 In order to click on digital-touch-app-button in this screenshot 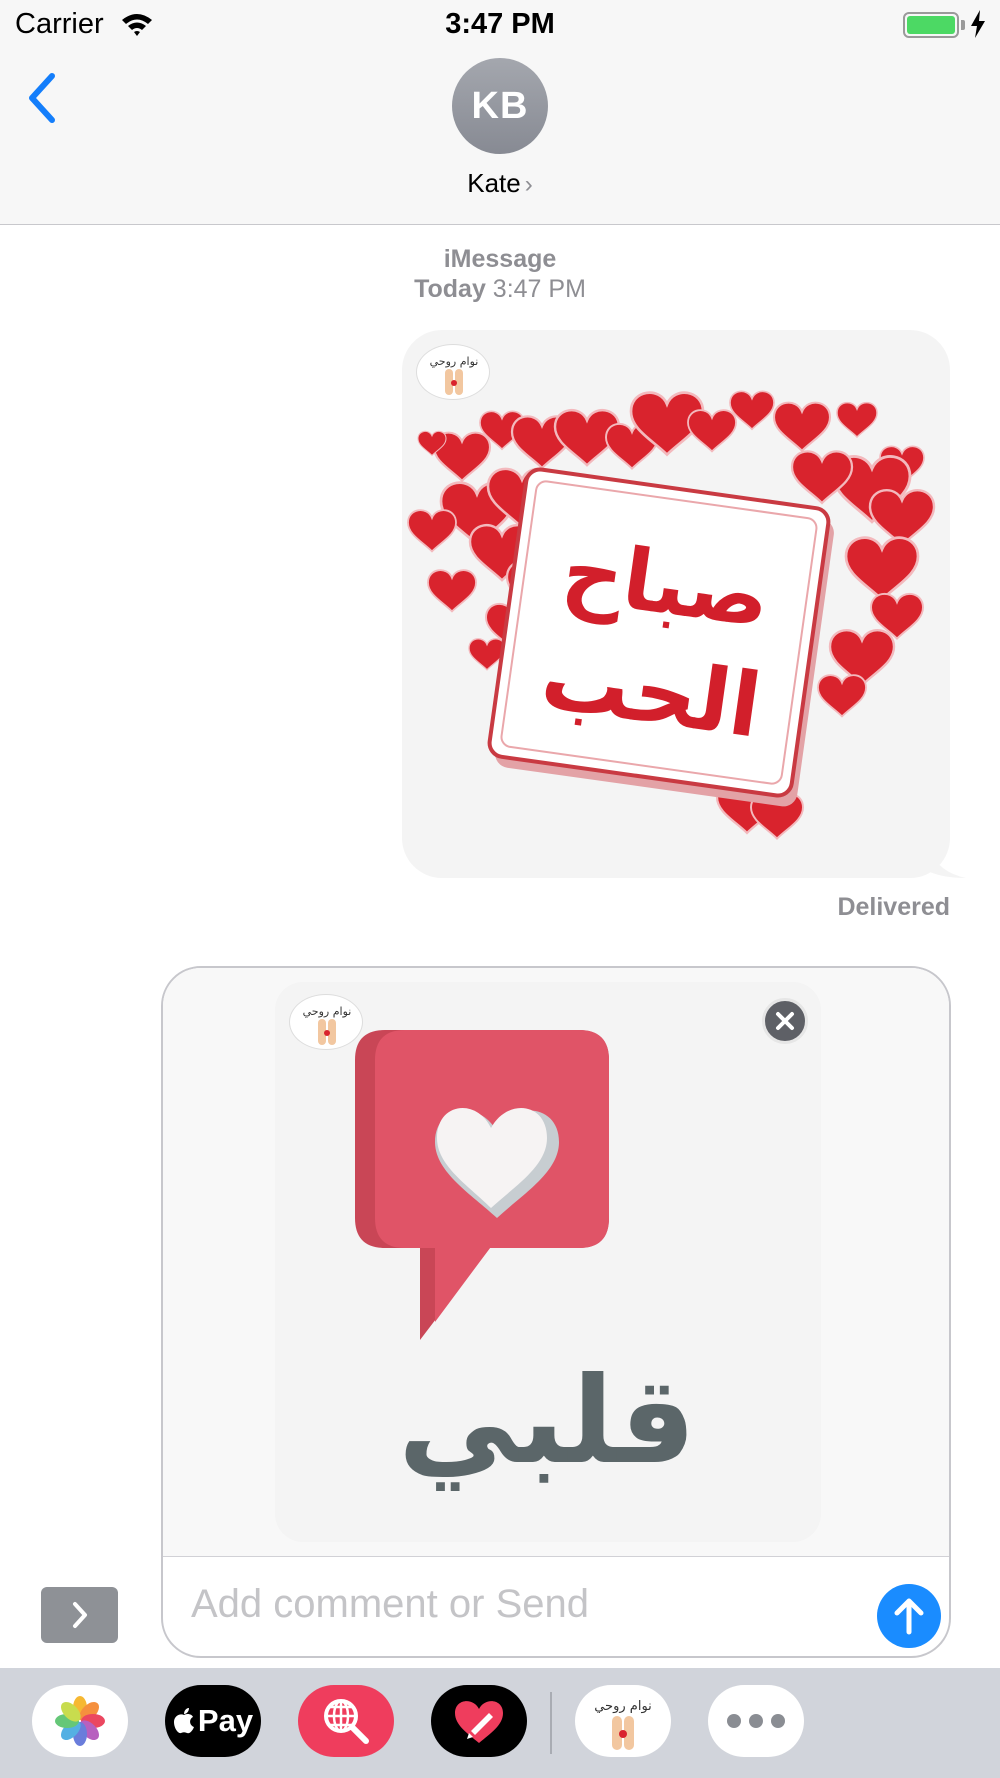, I will do `click(479, 1721)`.